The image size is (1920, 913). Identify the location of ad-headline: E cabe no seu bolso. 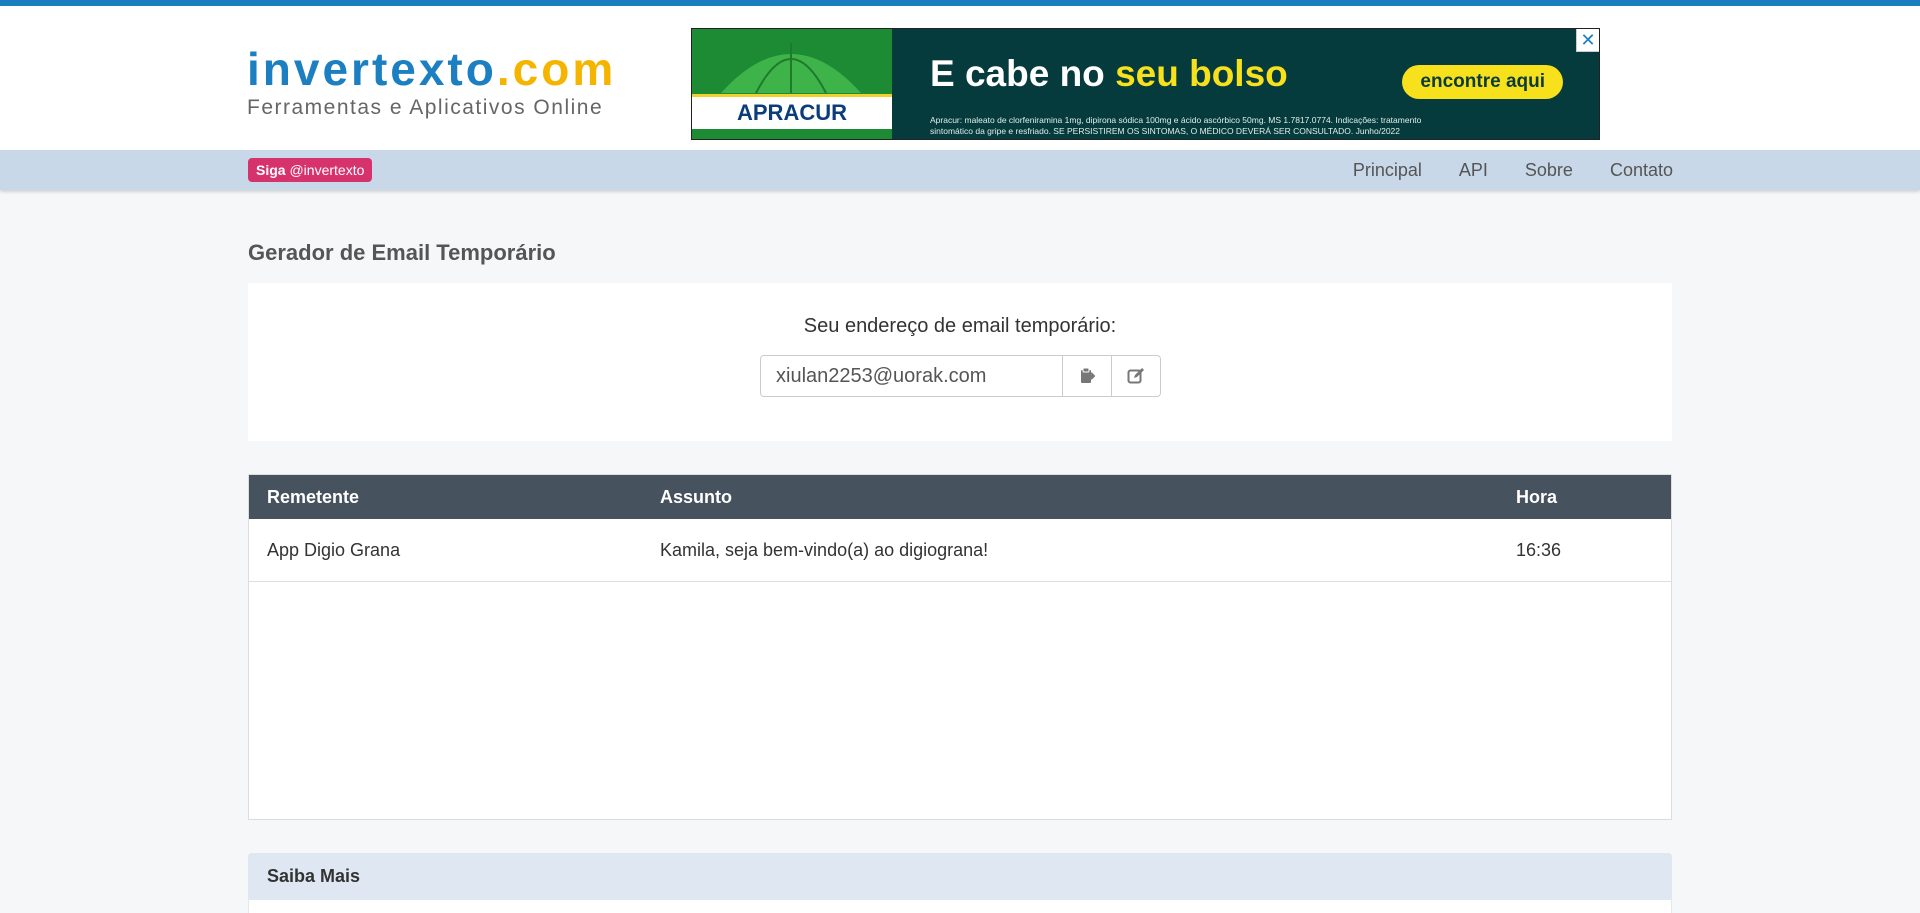
(1109, 73).